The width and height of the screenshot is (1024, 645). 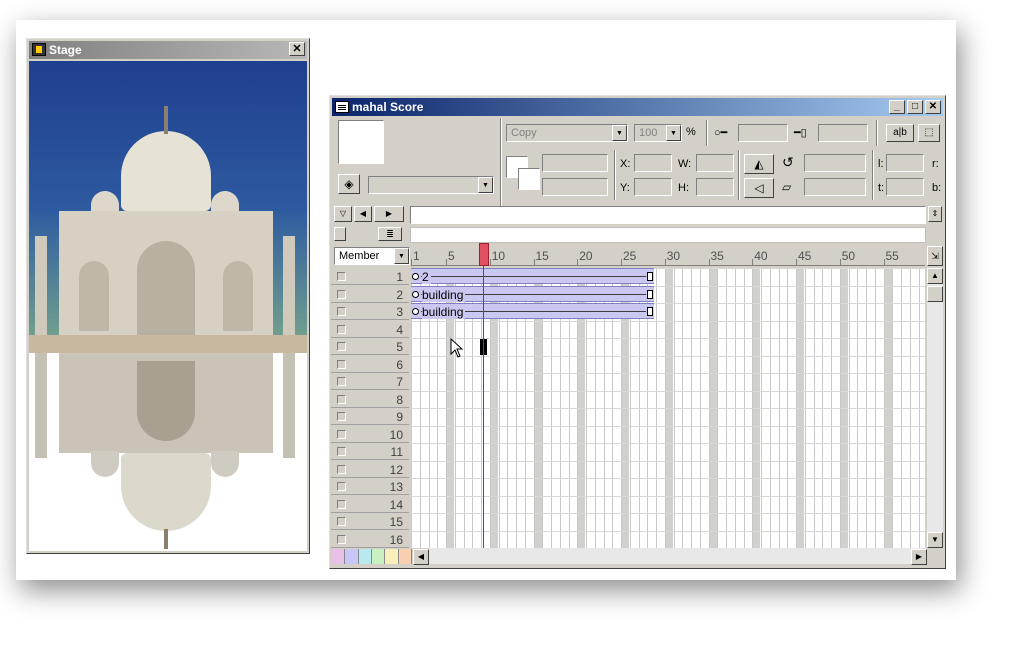 I want to click on close-button: ✕, so click(x=933, y=107).